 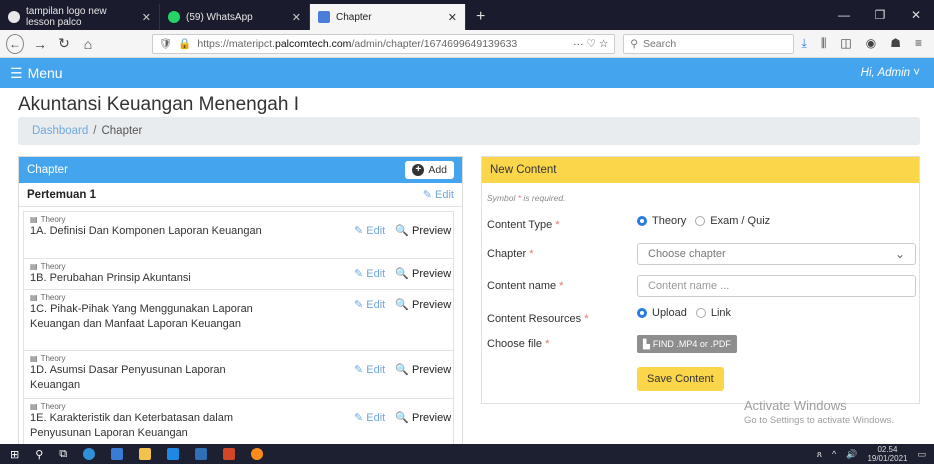 I want to click on powerpoint-icon, so click(x=229, y=454).